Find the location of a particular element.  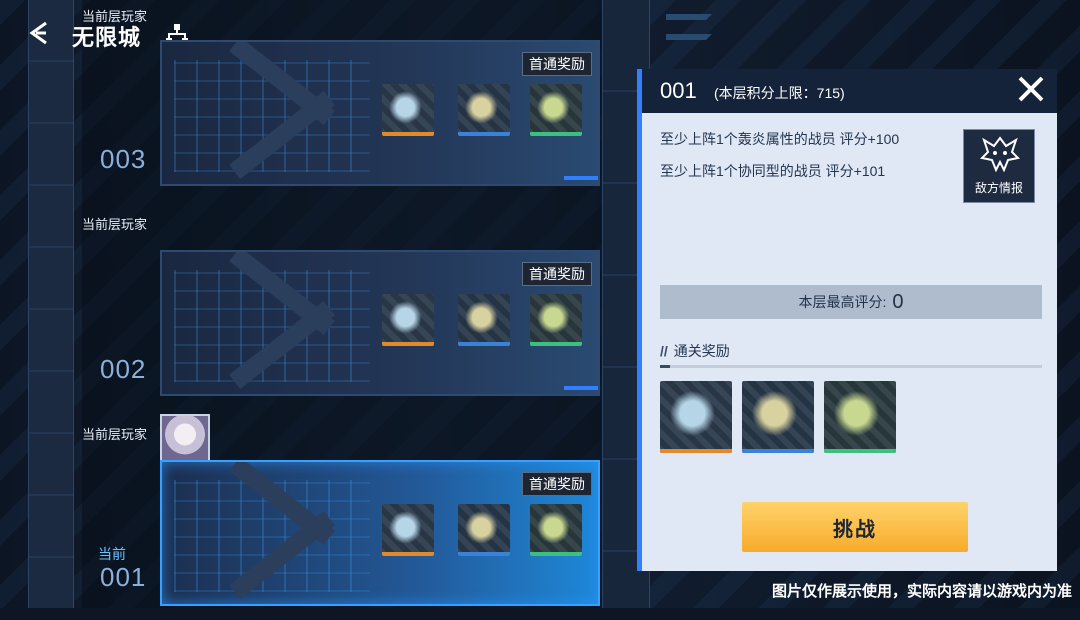

back-button is located at coordinates (39, 33).